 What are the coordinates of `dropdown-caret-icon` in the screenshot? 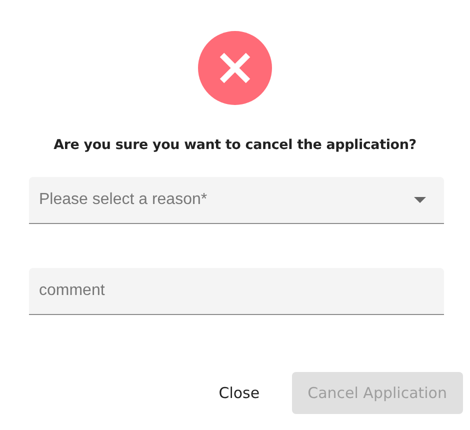 It's located at (420, 200).